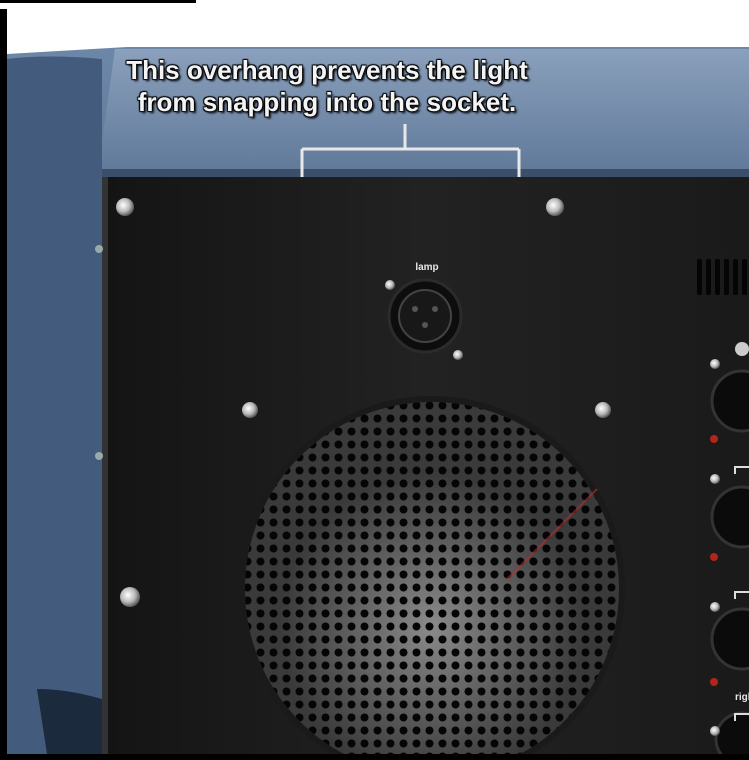 The height and width of the screenshot is (760, 749). I want to click on top-strip, so click(98, 1).